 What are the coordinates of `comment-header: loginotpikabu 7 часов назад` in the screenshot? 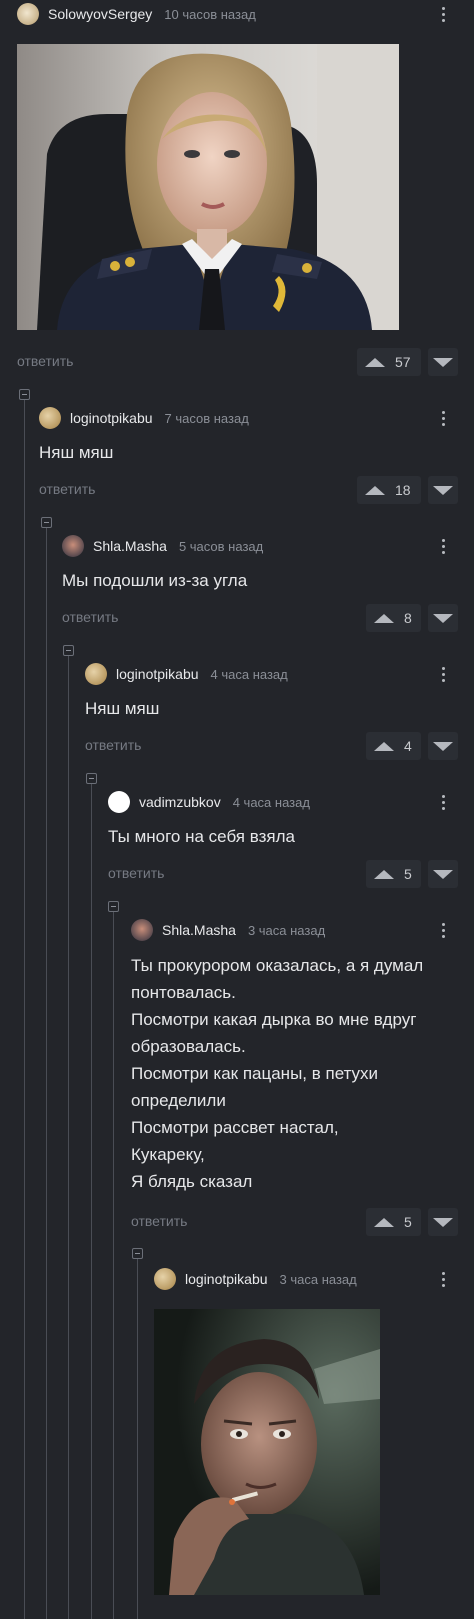 It's located at (144, 418).